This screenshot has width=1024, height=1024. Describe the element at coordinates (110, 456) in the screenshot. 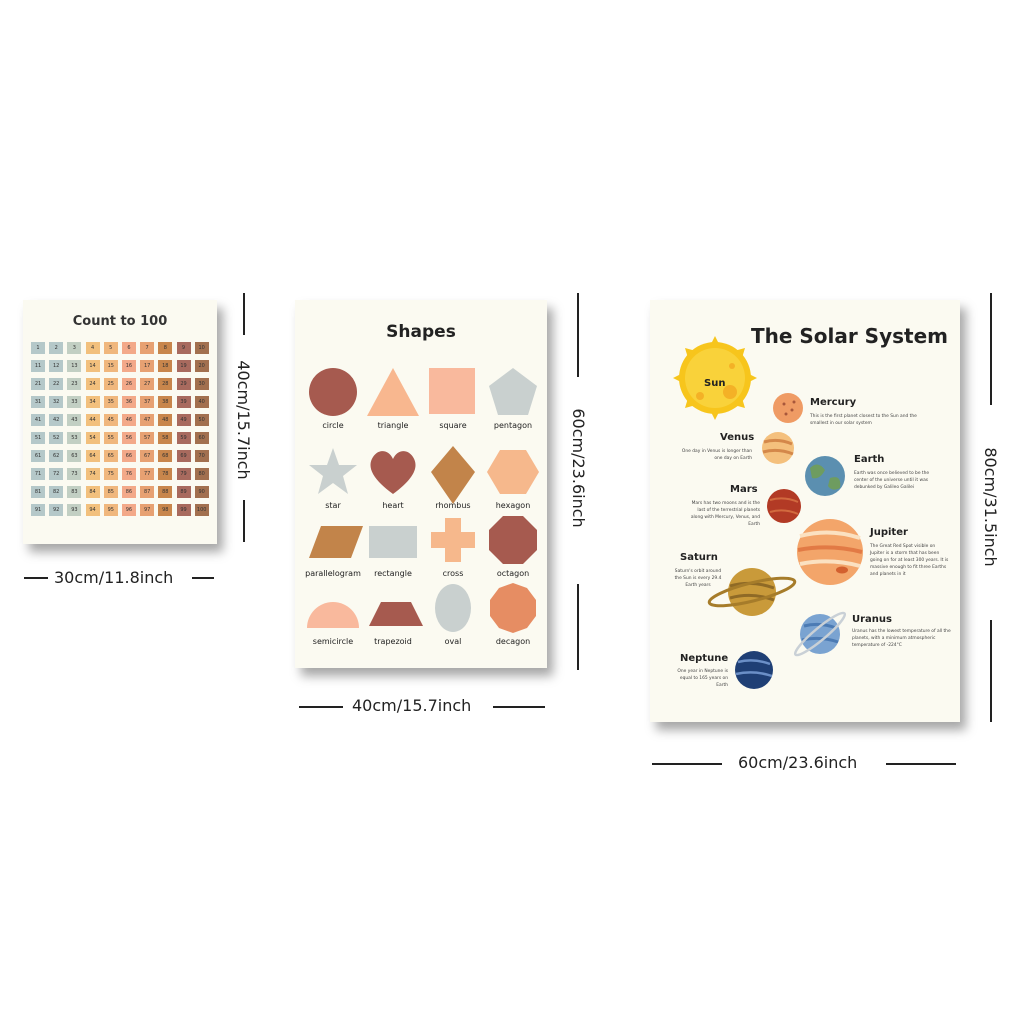

I see `number-cell: 65` at that location.